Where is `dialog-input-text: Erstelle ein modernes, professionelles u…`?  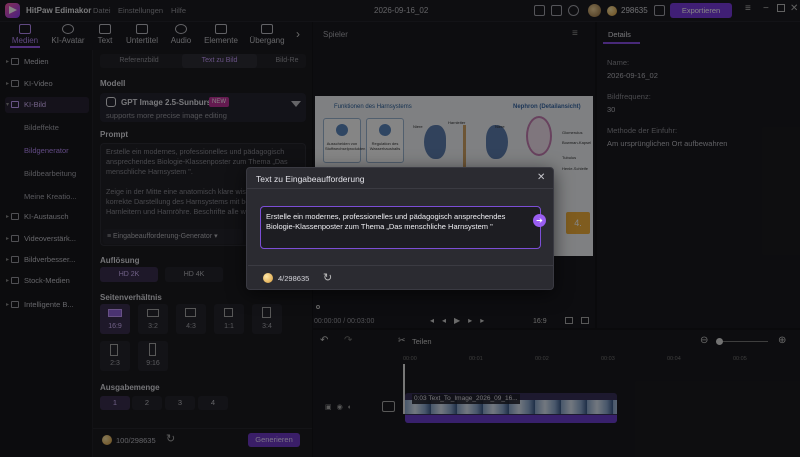
dialog-input-text: Erstelle ein modernes, professionelles u… is located at coordinates (386, 221).